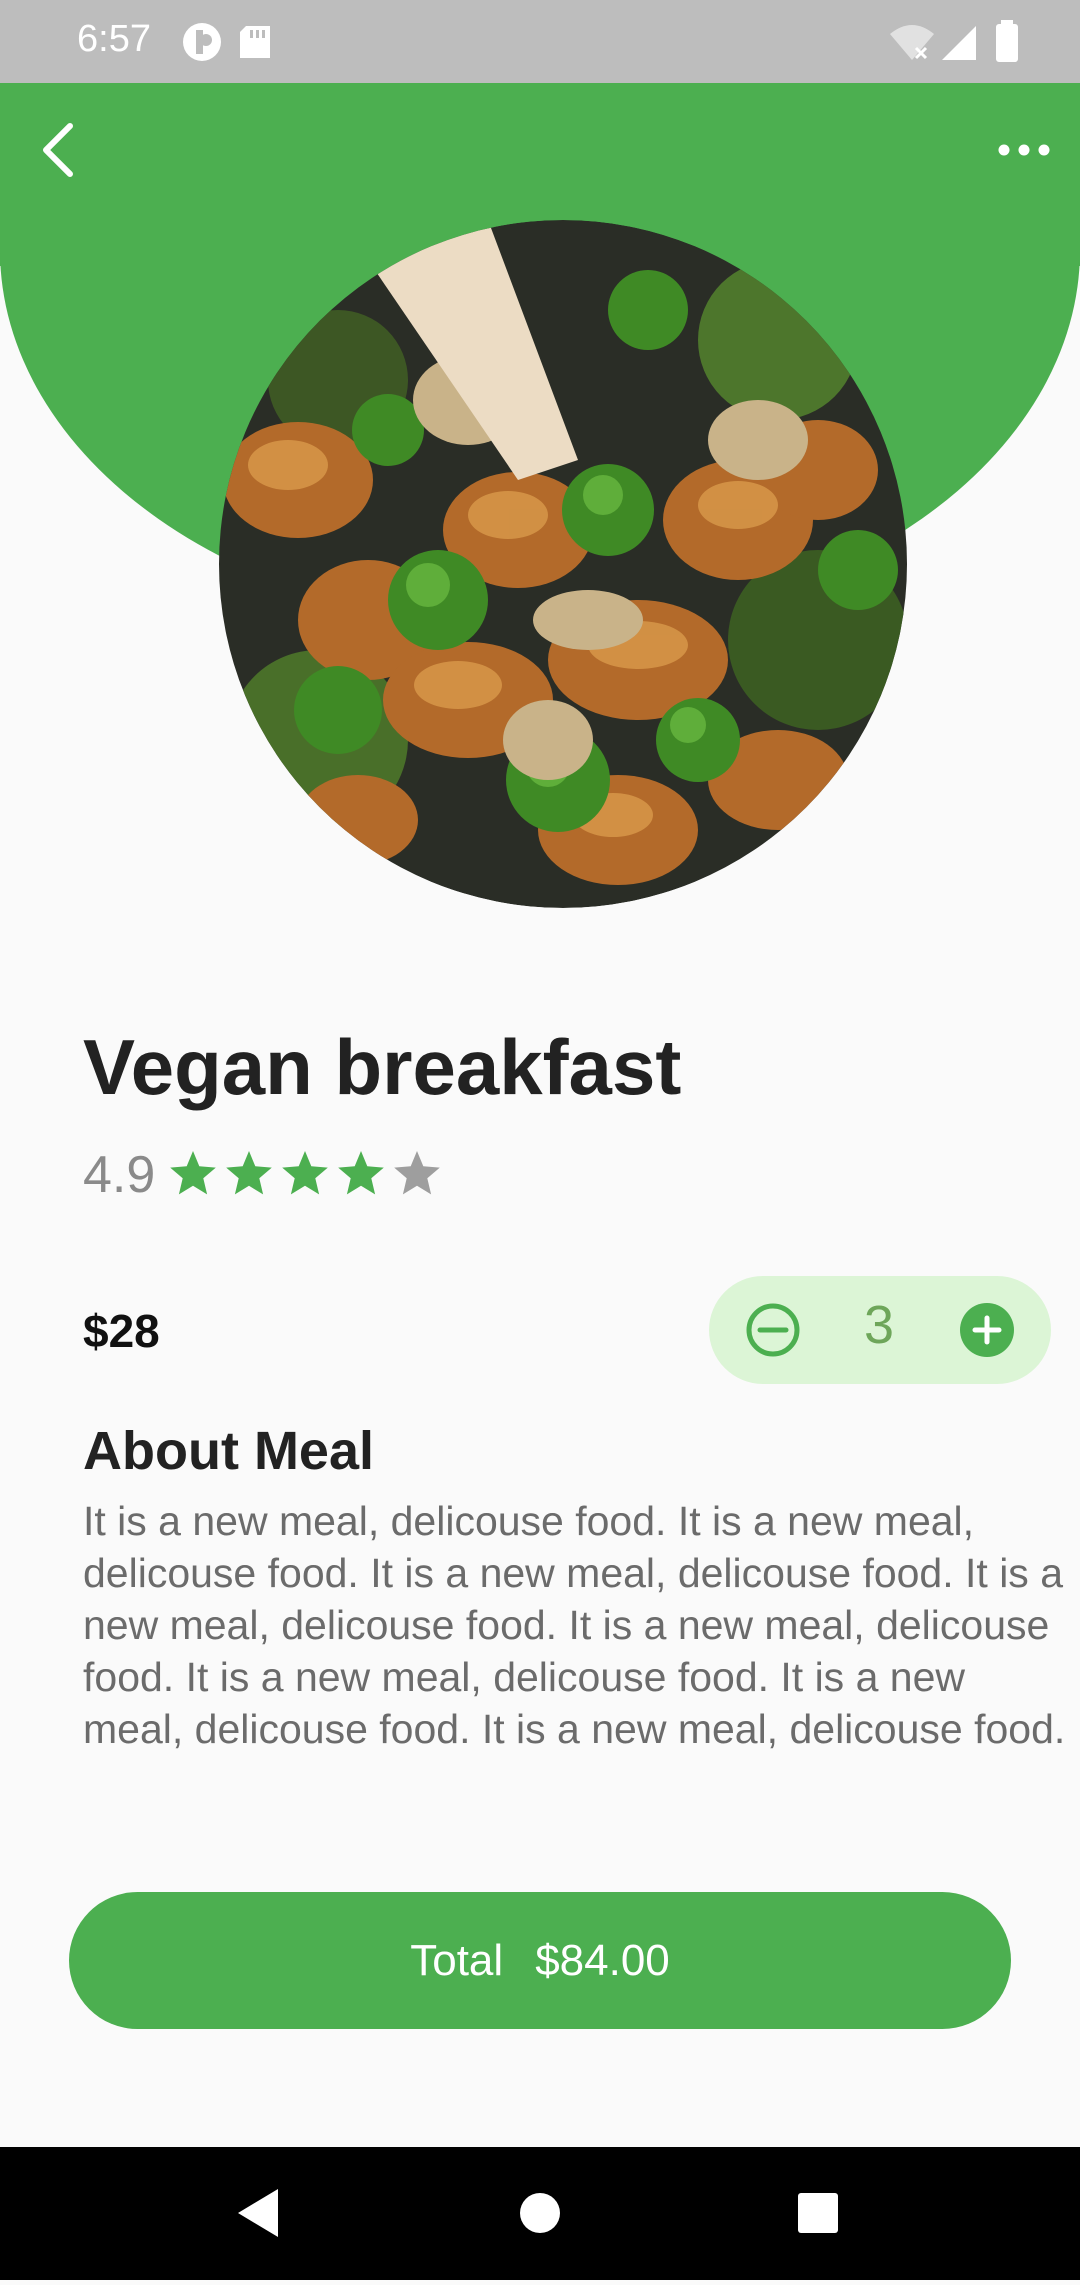 This screenshot has height=2285, width=1080. Describe the element at coordinates (818, 2213) in the screenshot. I see `recents-nav-icon` at that location.